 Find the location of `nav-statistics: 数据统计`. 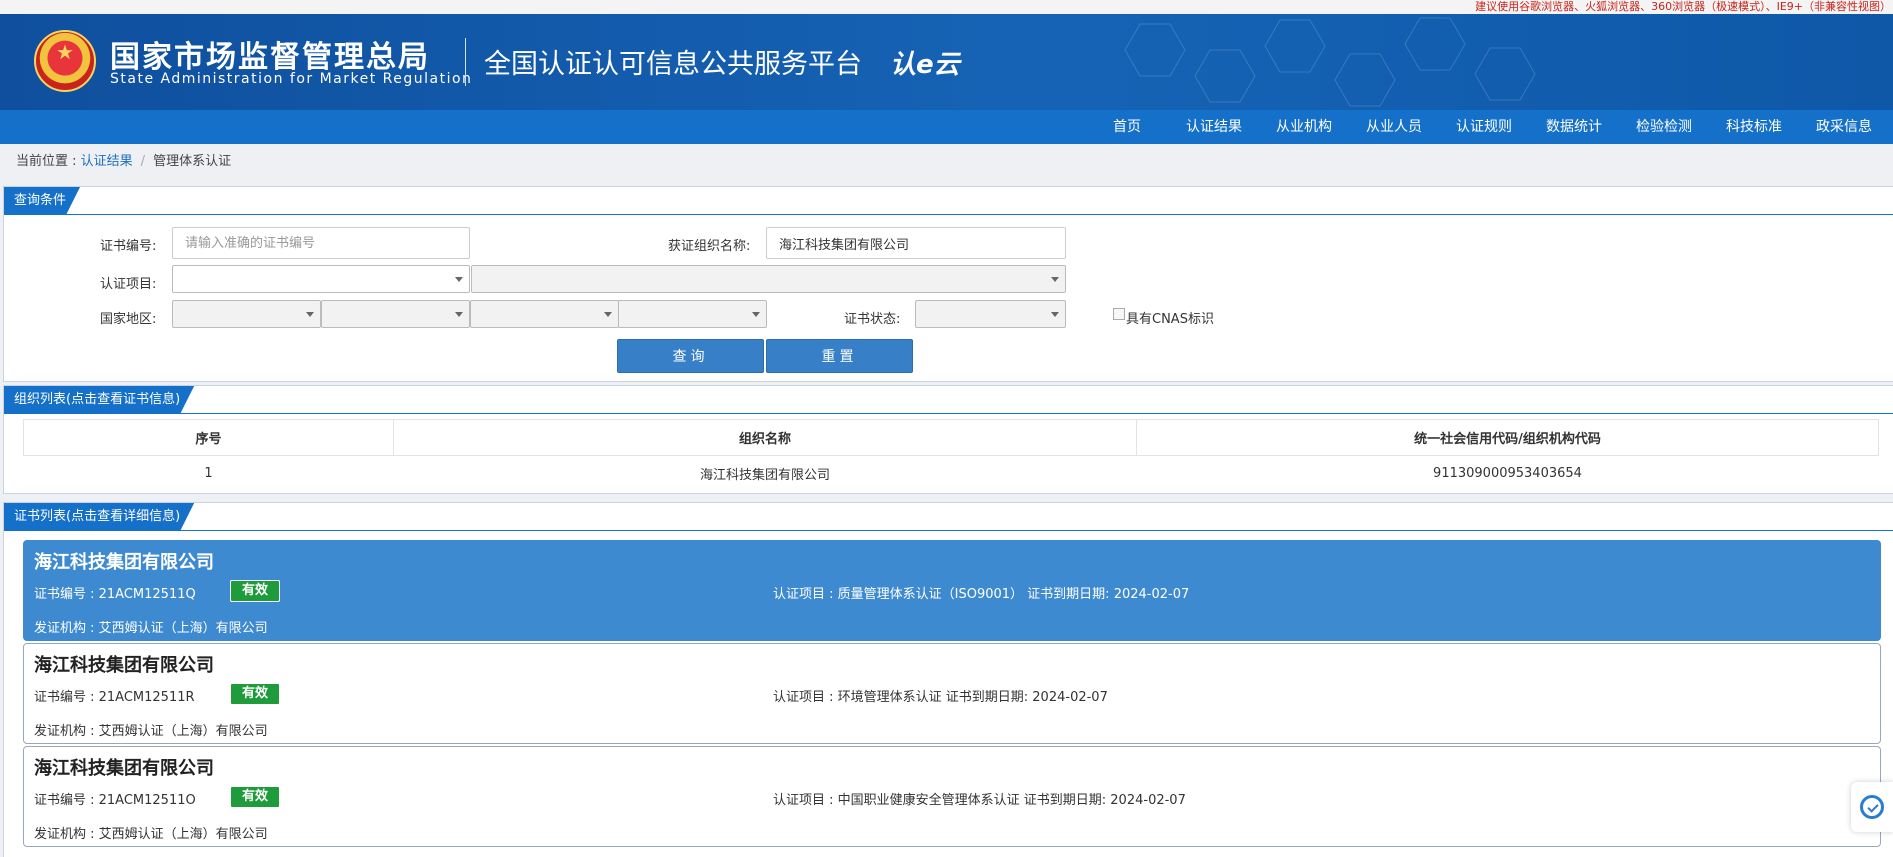

nav-statistics: 数据统计 is located at coordinates (1574, 127).